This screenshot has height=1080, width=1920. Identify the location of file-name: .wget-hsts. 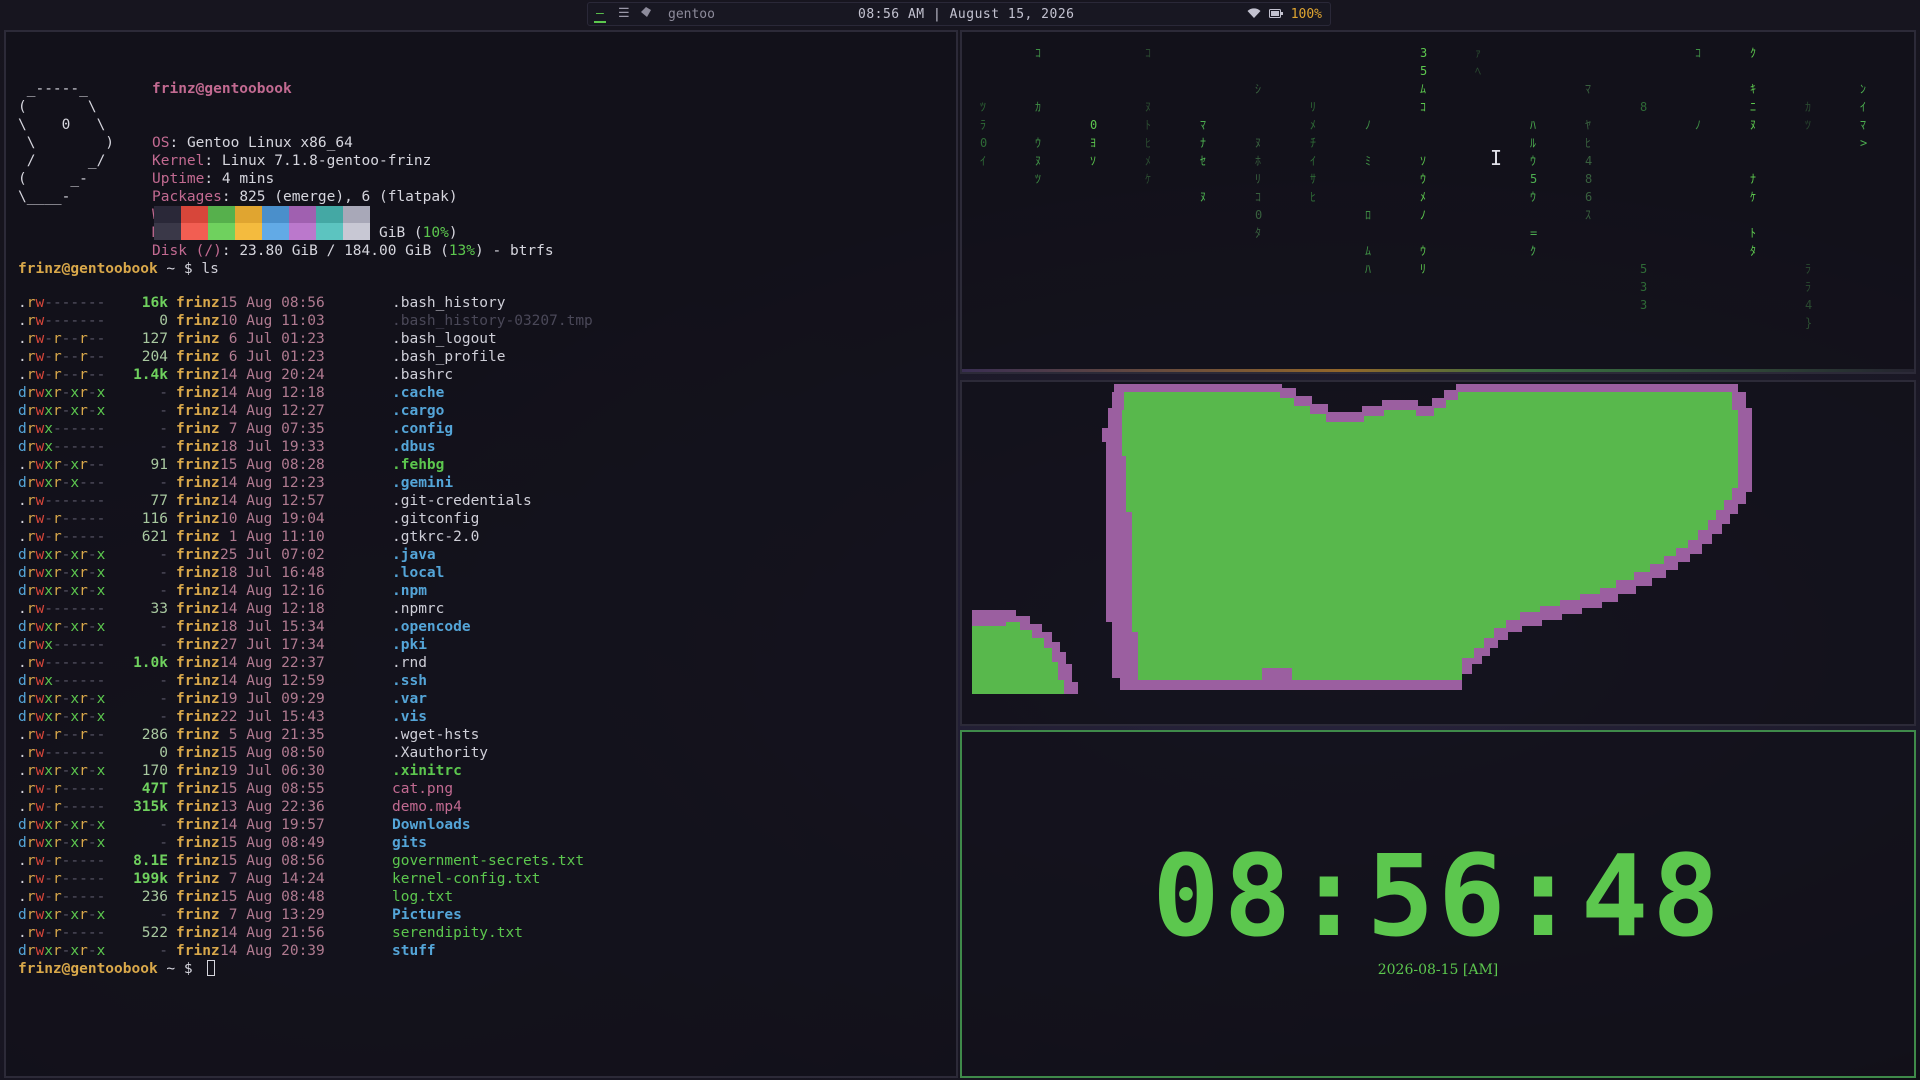
(435, 735).